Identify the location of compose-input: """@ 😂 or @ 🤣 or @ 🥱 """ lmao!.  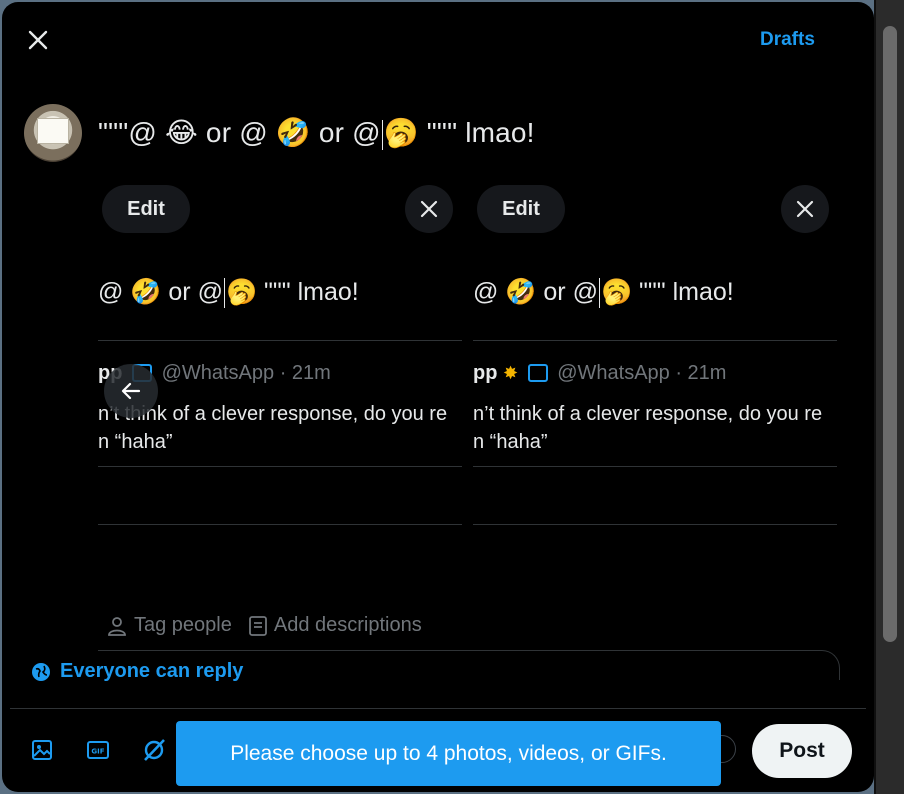
(316, 133).